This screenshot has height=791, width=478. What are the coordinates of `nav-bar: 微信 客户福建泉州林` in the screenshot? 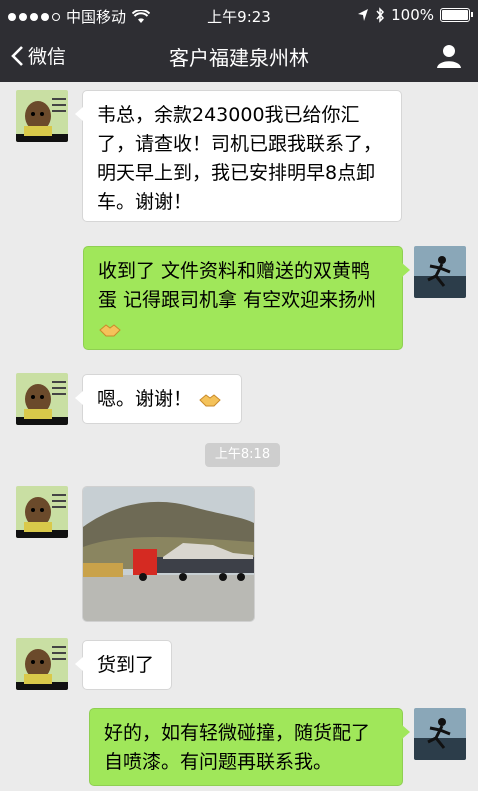 It's located at (239, 56).